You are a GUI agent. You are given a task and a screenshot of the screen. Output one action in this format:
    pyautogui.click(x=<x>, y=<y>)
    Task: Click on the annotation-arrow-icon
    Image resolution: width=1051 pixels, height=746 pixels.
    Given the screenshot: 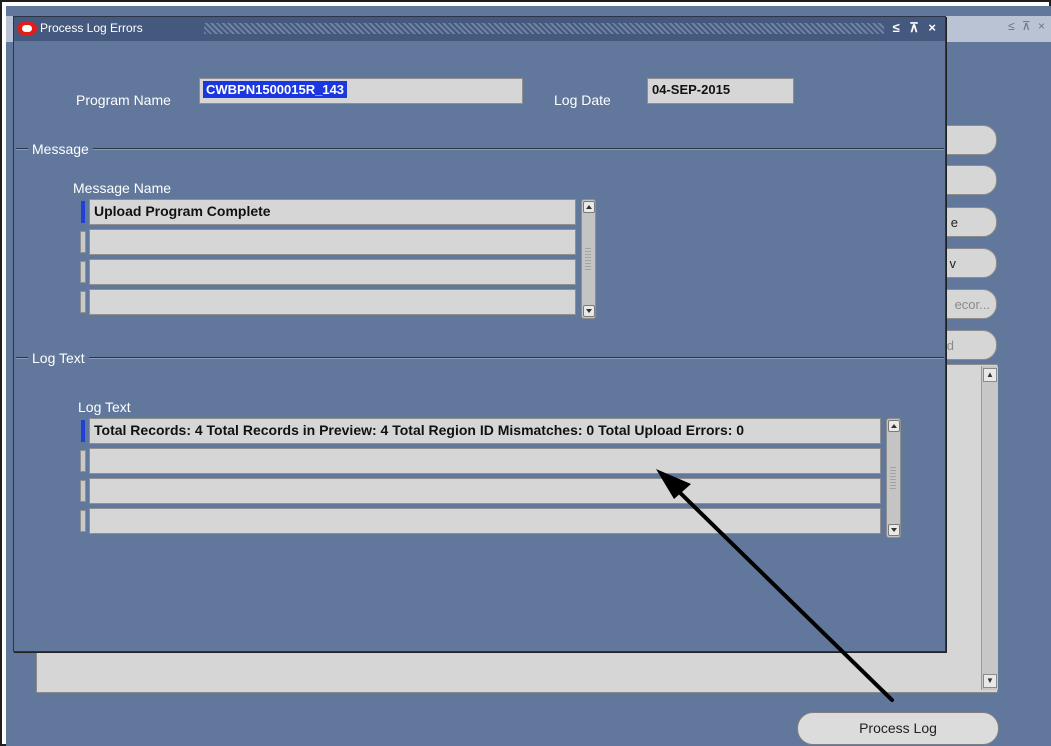 What is the action you would take?
    pyautogui.click(x=775, y=585)
    